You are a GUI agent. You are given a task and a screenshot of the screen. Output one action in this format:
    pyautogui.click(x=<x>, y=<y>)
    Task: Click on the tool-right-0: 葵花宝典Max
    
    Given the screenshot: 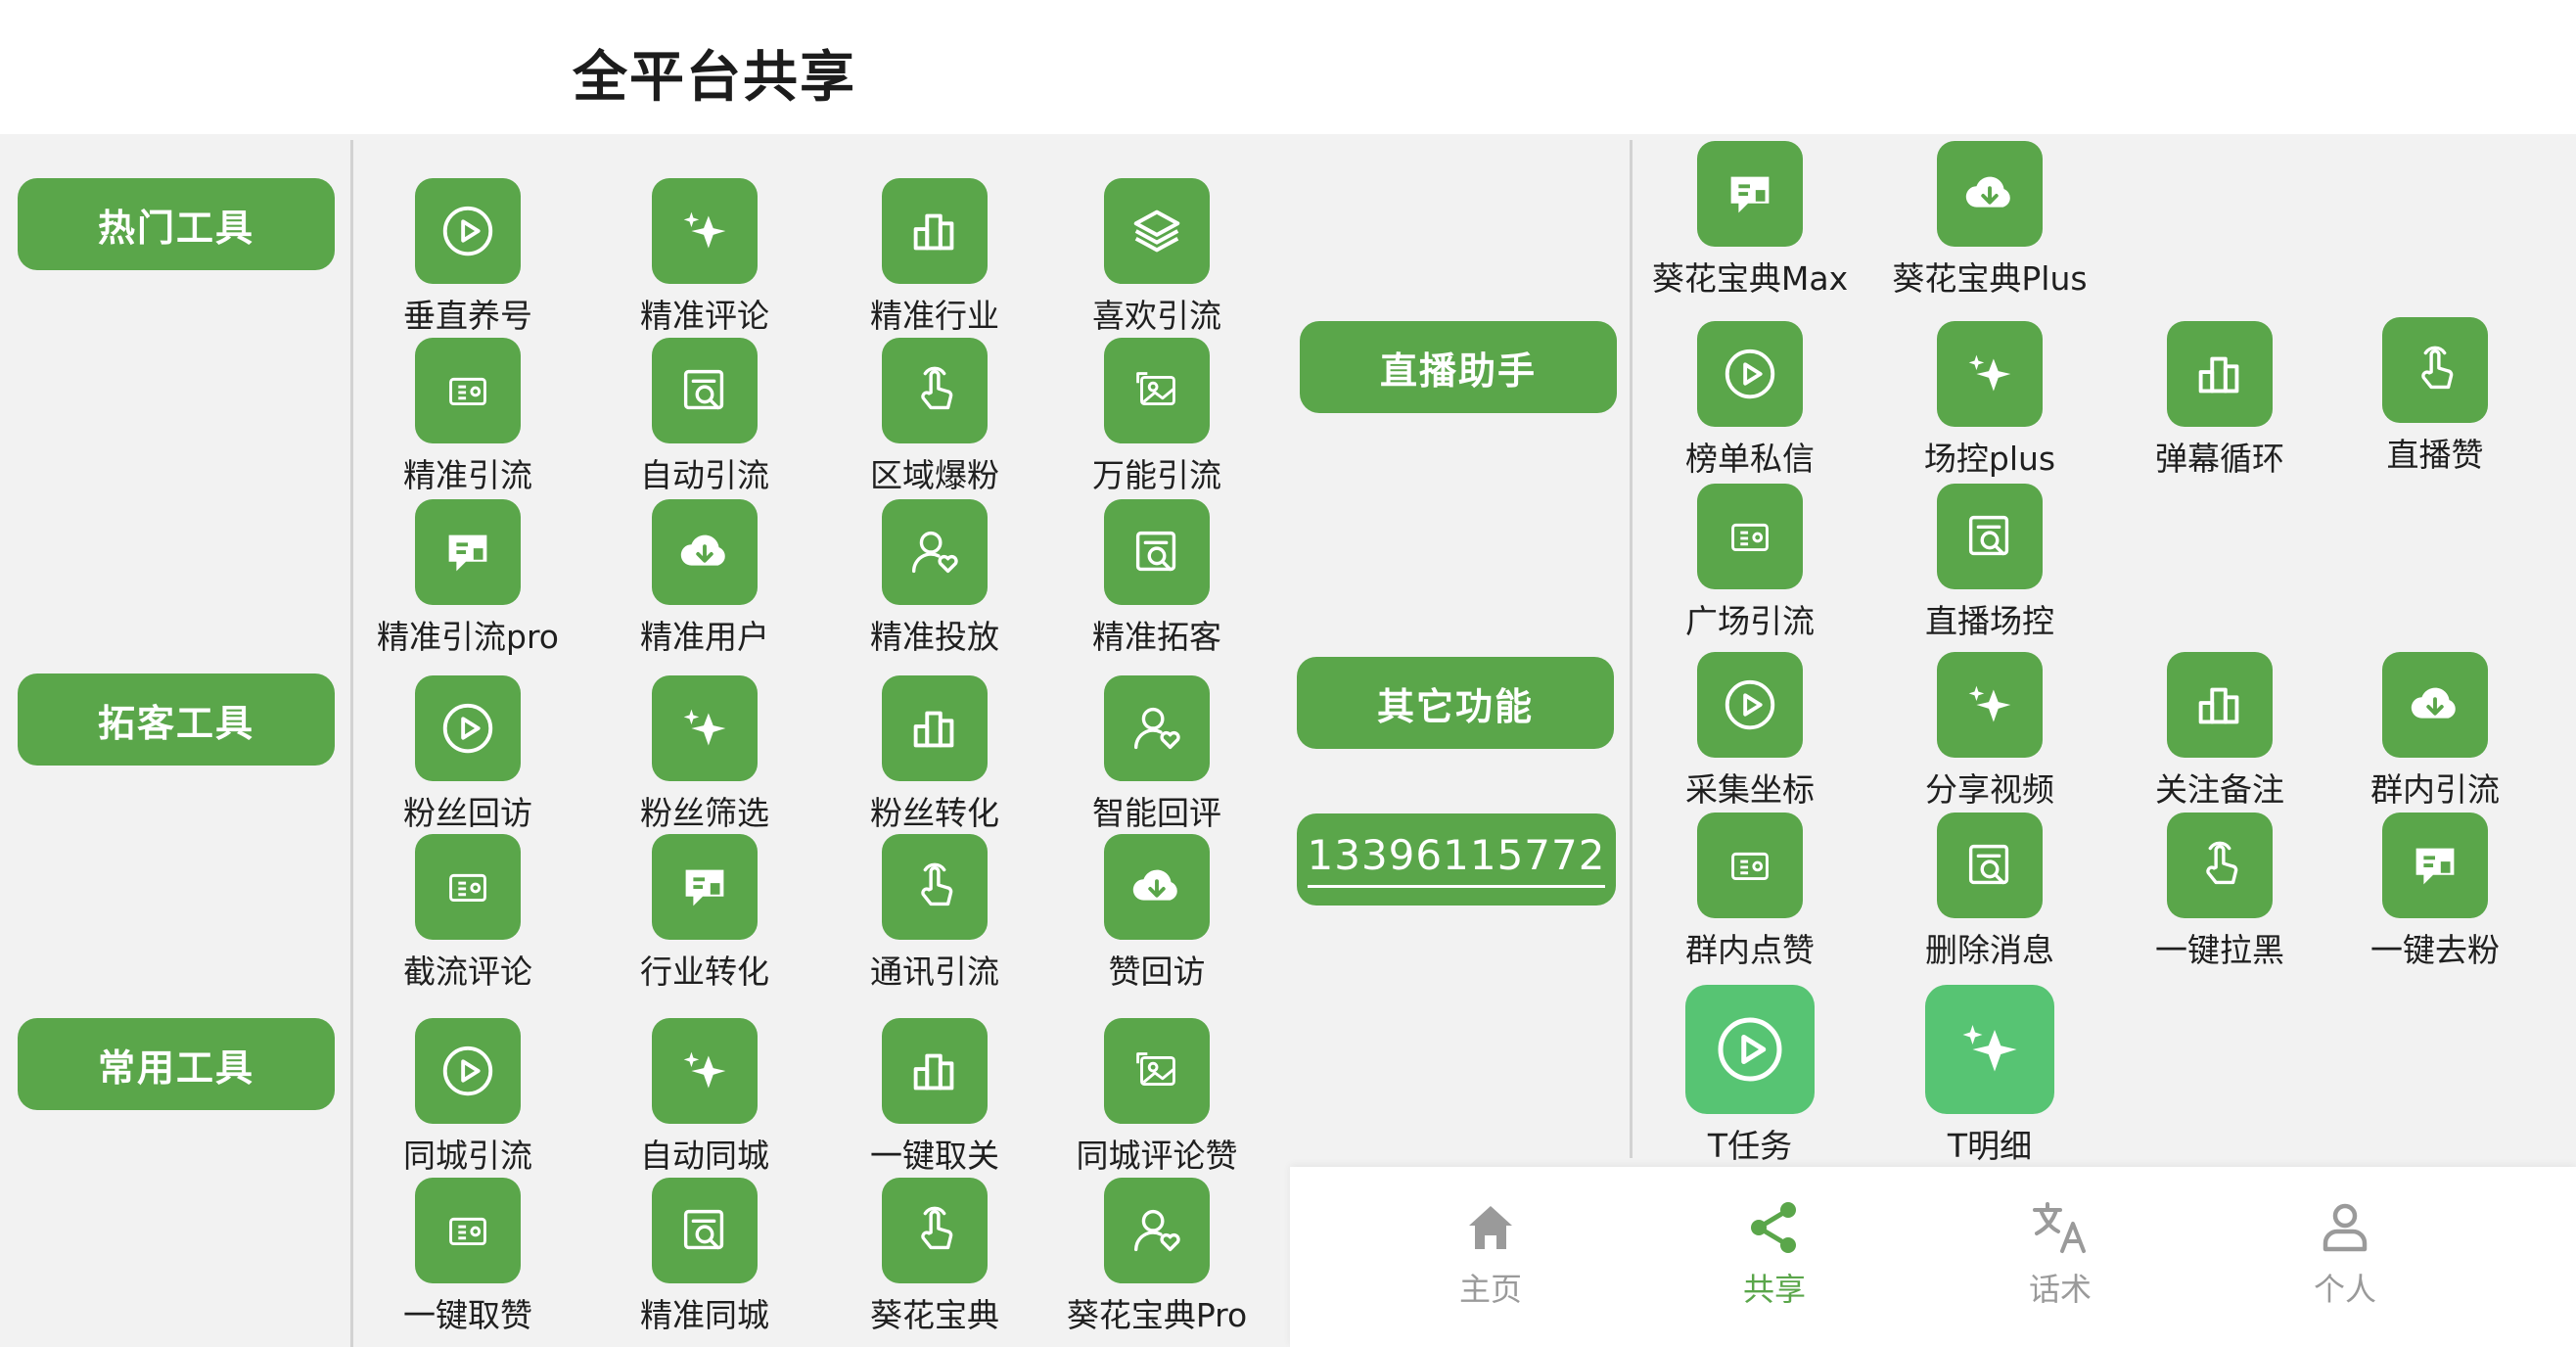 What is the action you would take?
    pyautogui.click(x=1750, y=220)
    